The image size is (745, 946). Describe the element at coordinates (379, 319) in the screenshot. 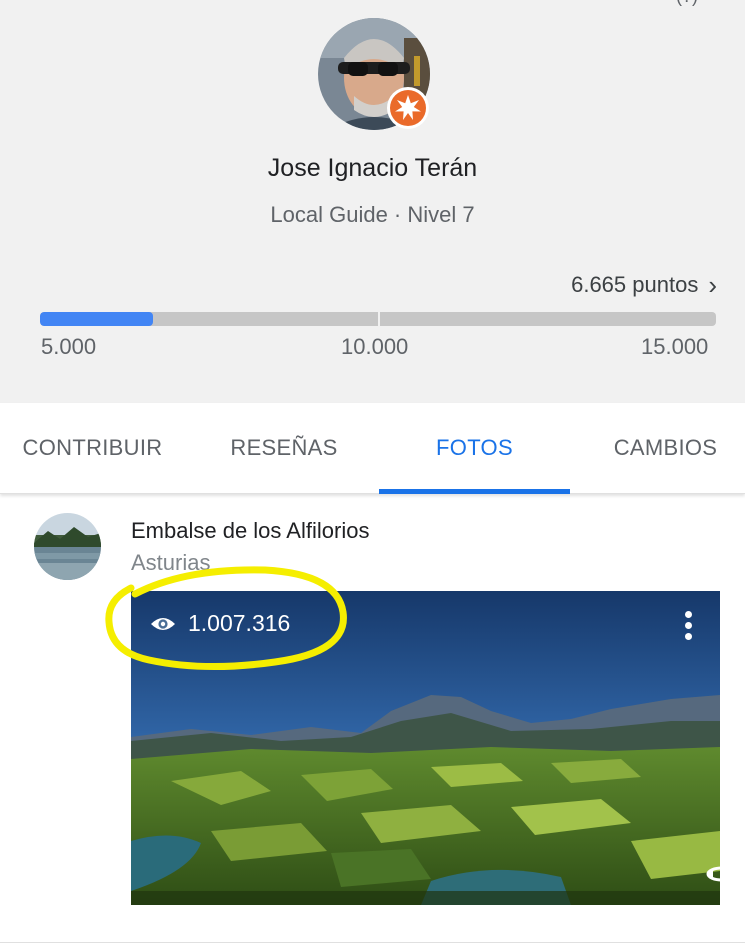

I see `progress-divider` at that location.